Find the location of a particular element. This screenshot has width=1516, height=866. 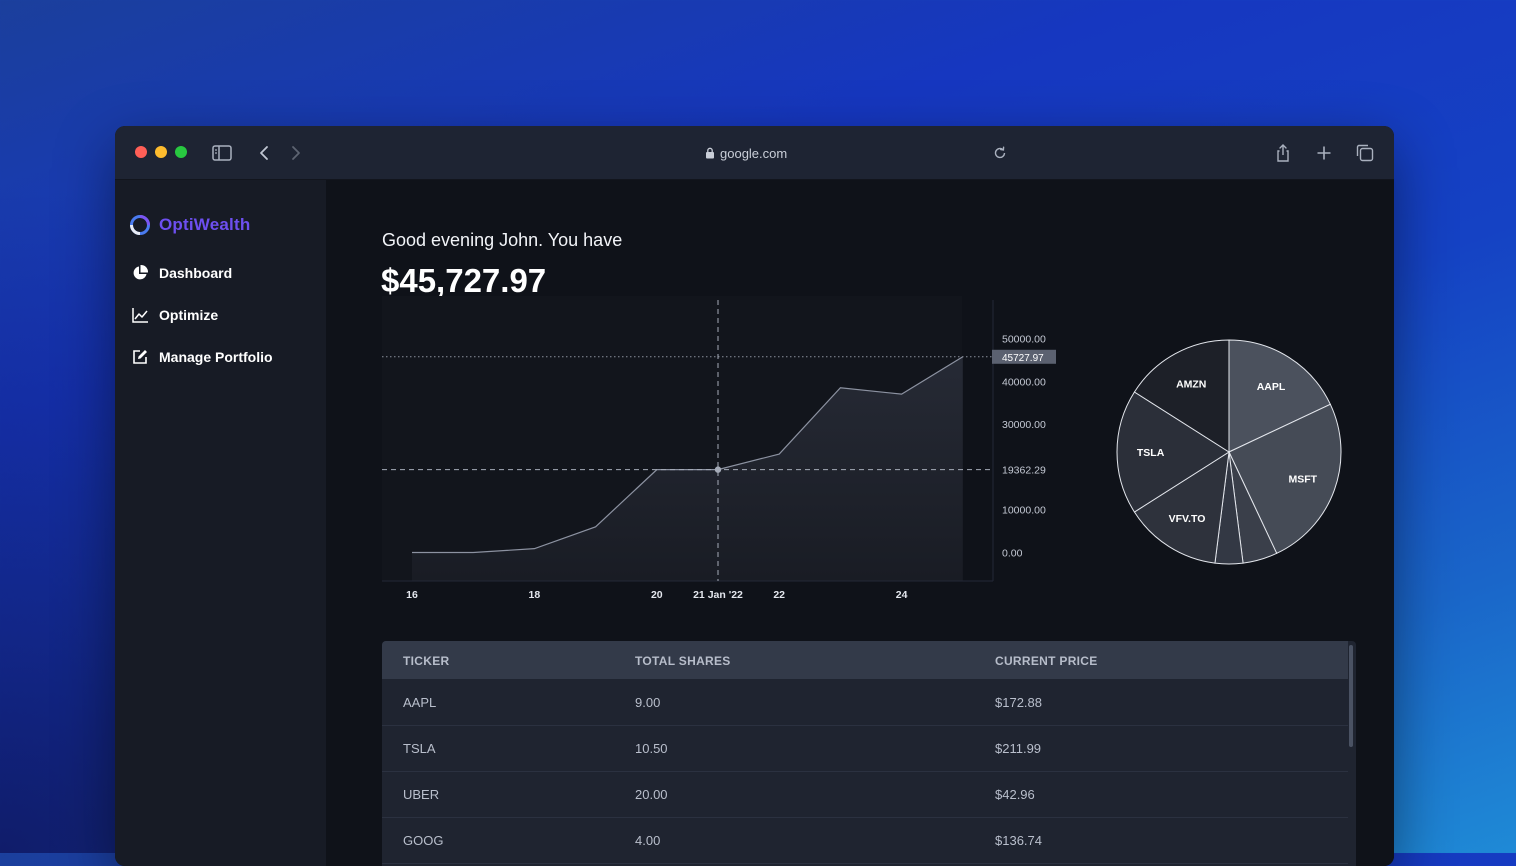

ticker-cell: GOOG is located at coordinates (423, 840).